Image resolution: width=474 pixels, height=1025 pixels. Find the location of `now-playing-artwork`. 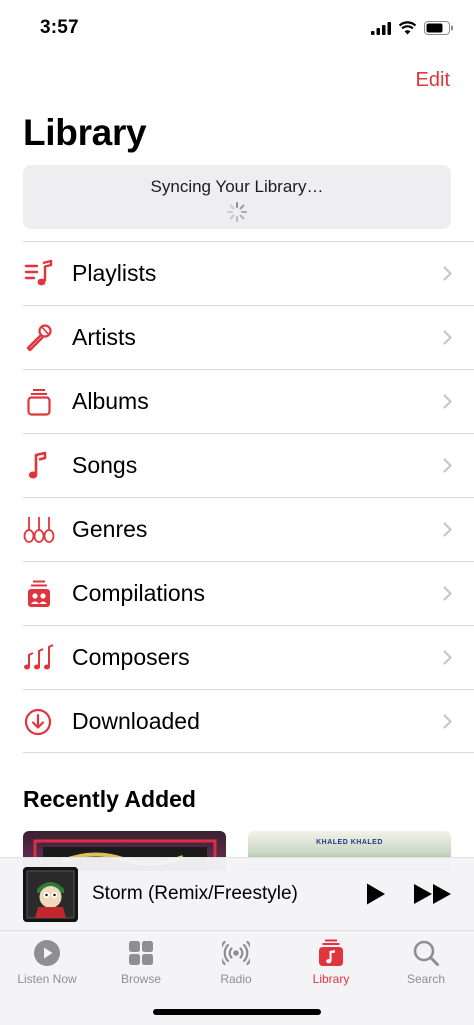

now-playing-artwork is located at coordinates (50, 894).